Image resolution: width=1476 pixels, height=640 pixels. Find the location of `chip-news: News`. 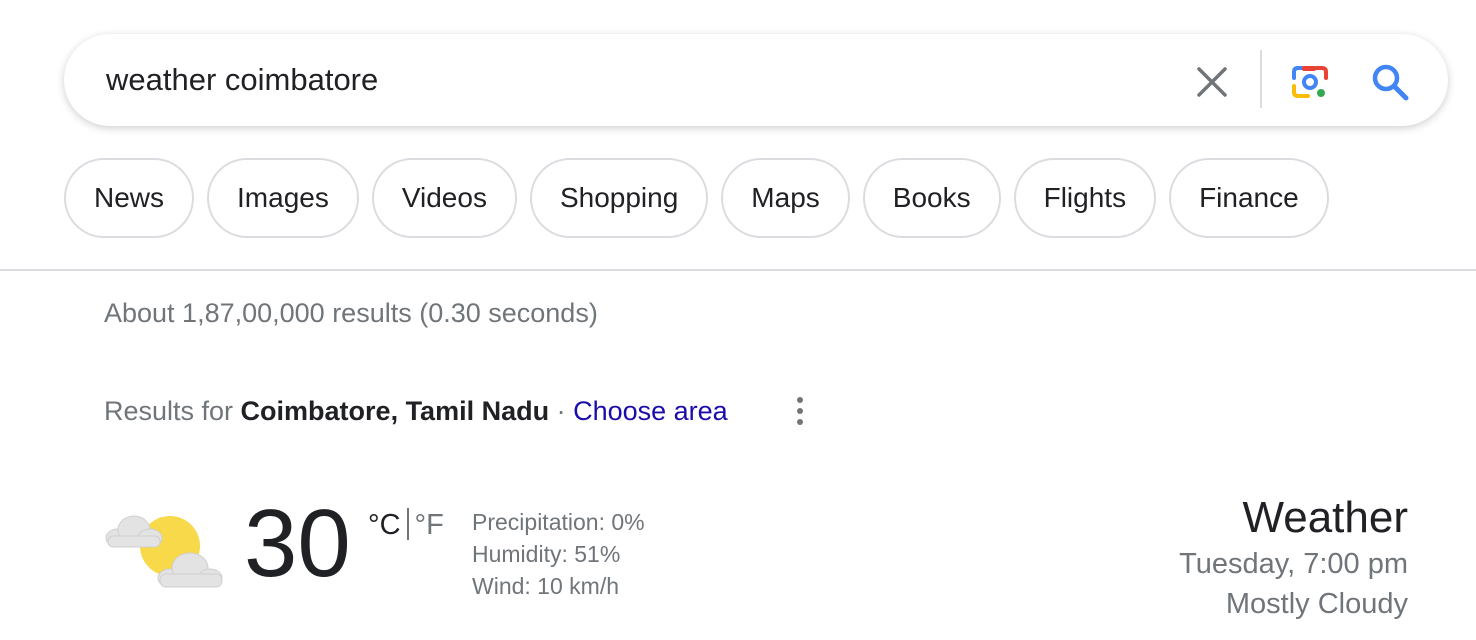

chip-news: News is located at coordinates (129, 198).